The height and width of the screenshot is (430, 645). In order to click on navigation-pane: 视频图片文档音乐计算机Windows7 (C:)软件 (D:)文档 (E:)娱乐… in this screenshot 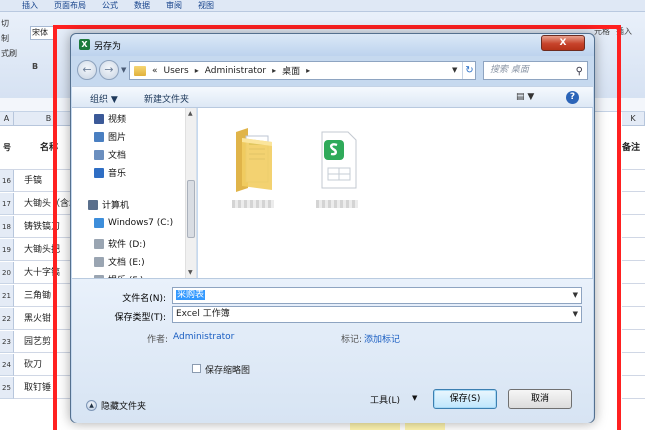, I will do `click(134, 193)`.